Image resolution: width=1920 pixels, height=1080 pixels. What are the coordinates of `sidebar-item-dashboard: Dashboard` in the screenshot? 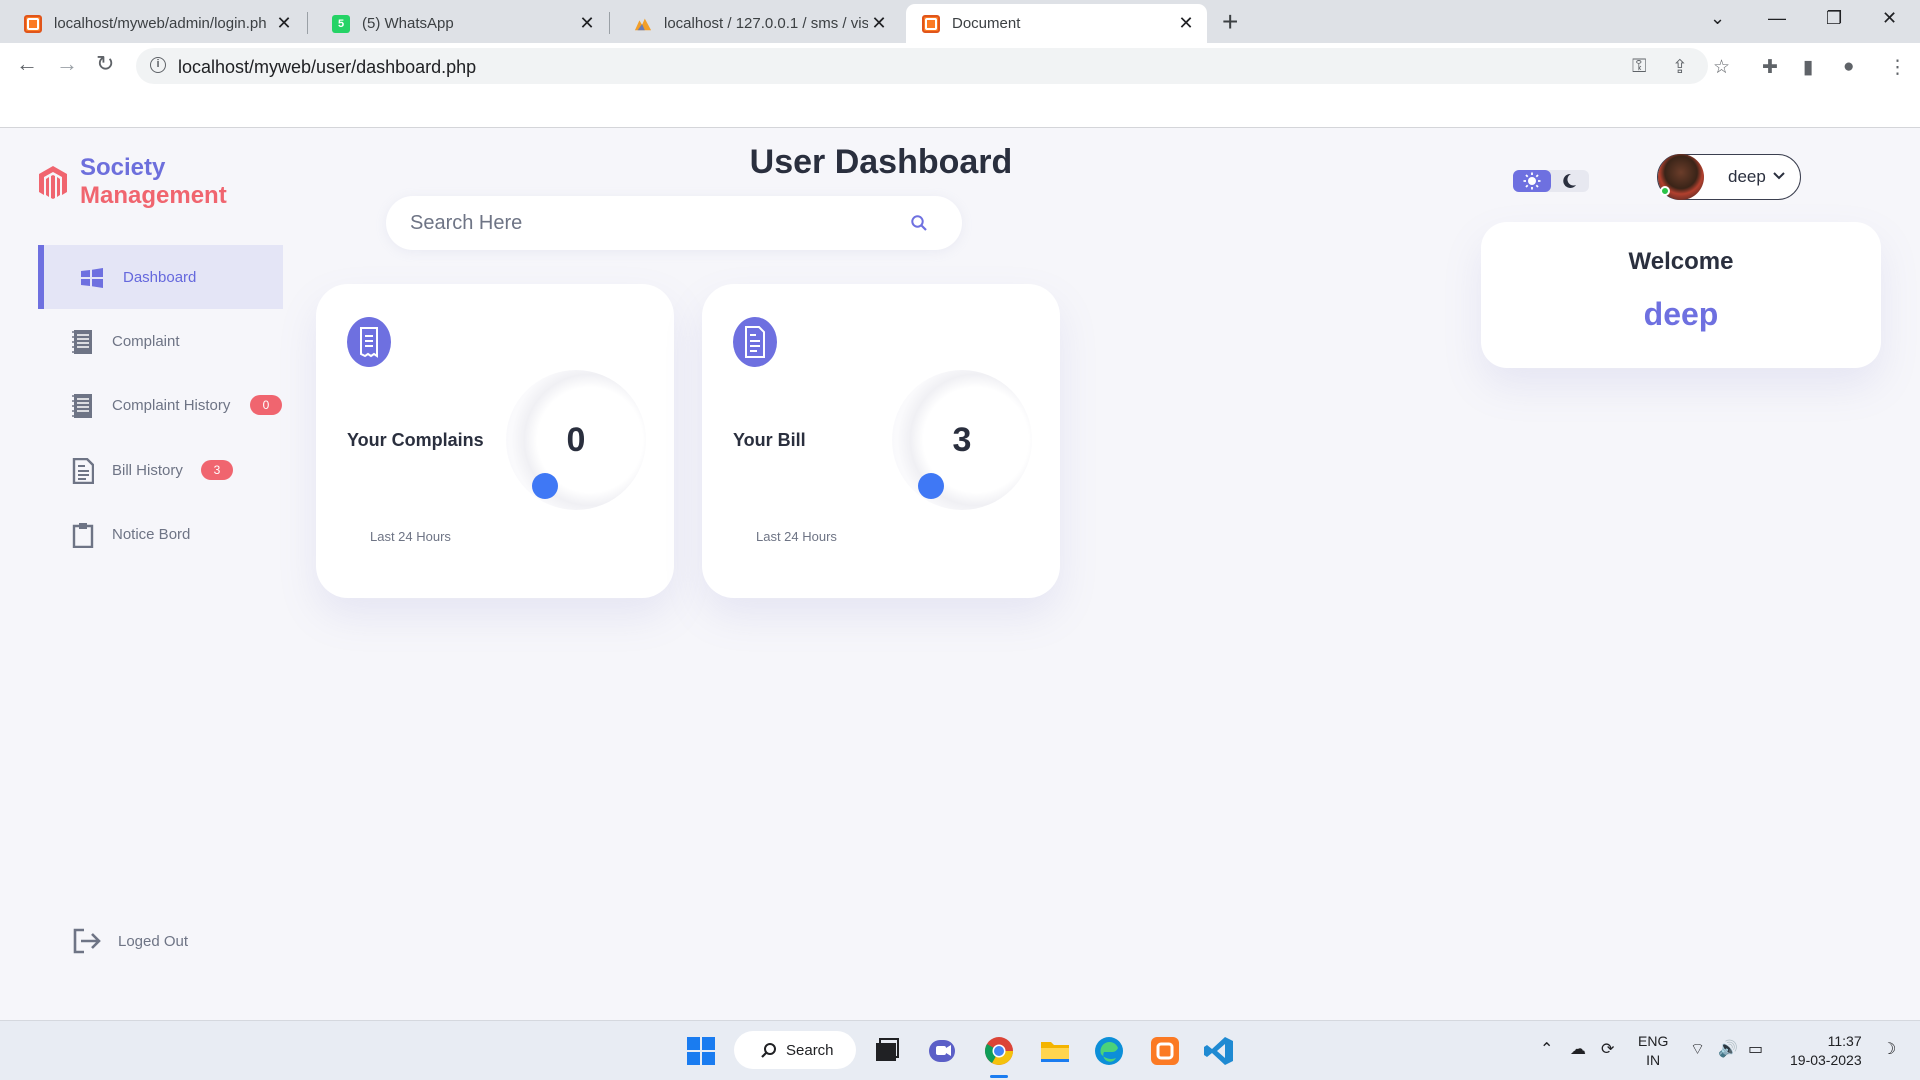 It's located at (160, 277).